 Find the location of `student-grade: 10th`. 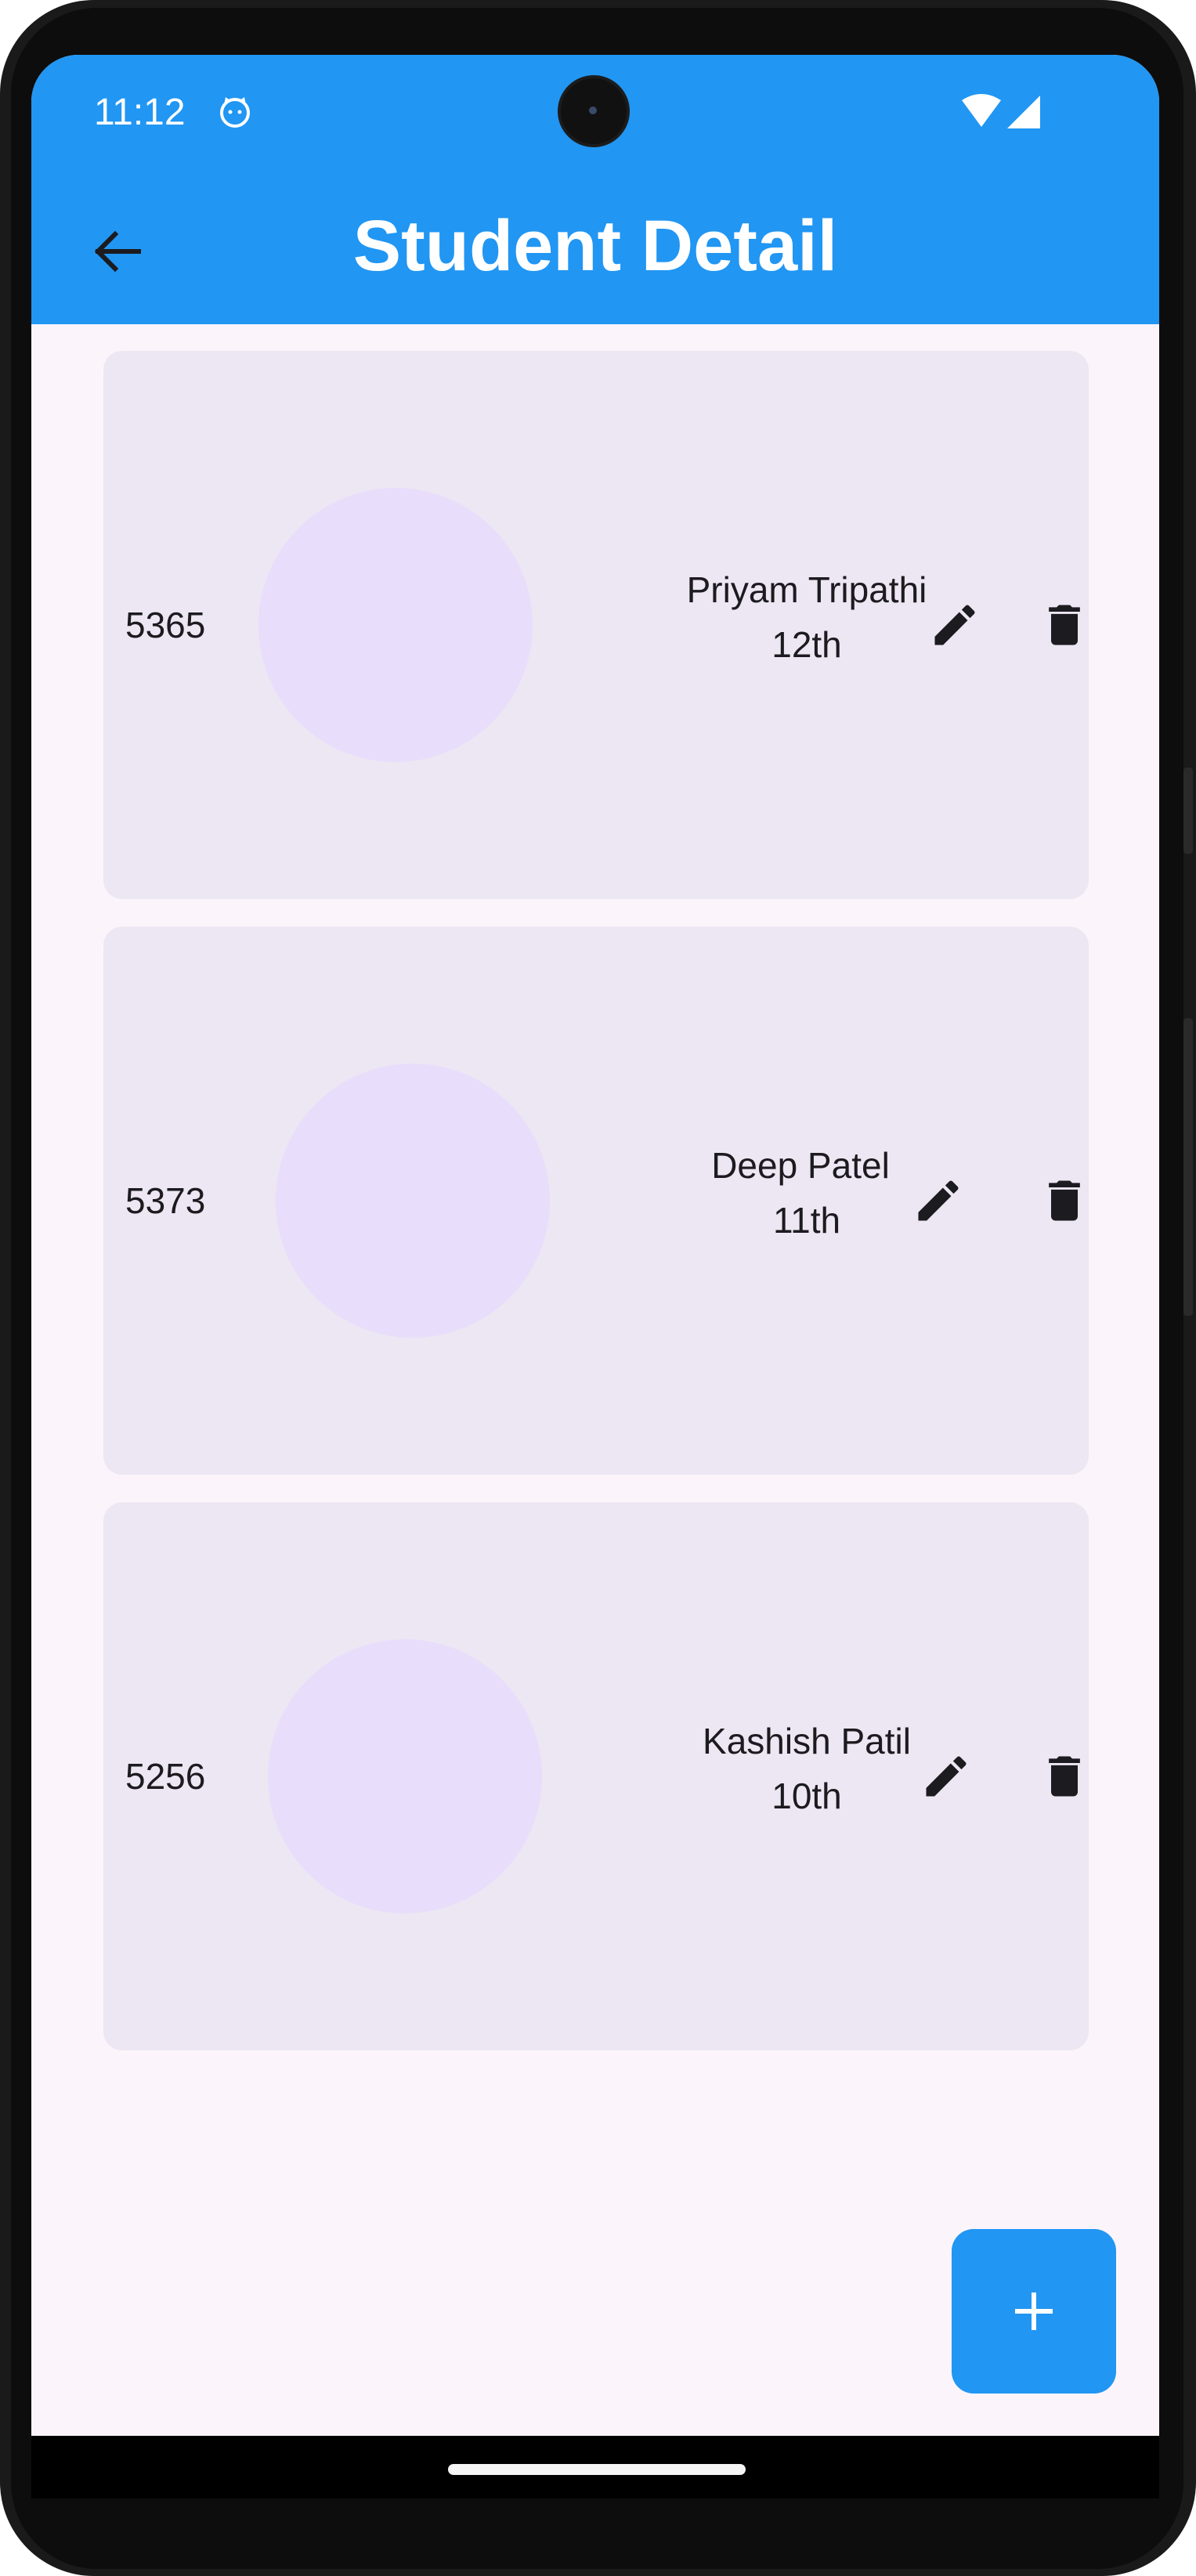

student-grade: 10th is located at coordinates (806, 1796).